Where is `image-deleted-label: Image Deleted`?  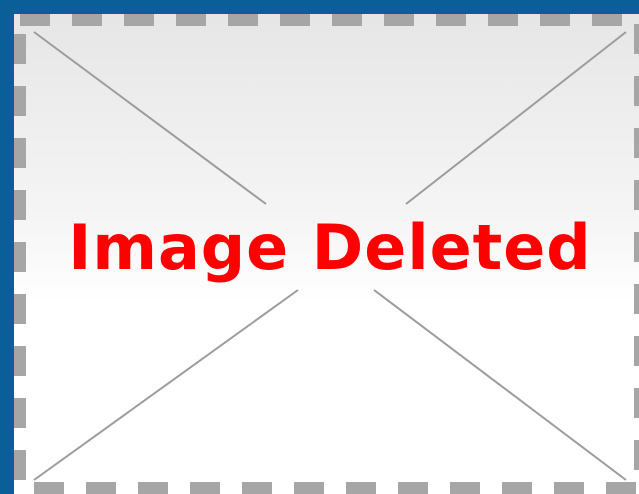 image-deleted-label: Image Deleted is located at coordinates (330, 247).